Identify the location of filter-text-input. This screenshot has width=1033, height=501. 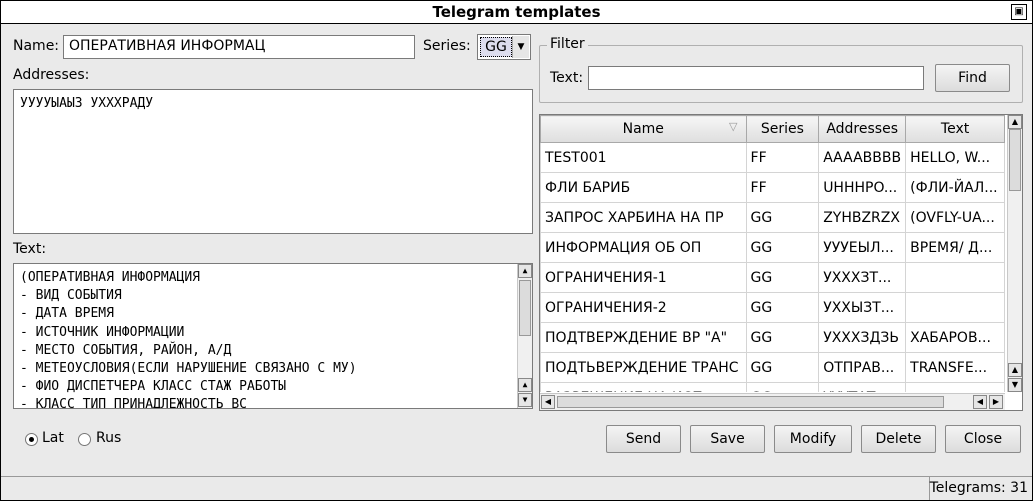
(756, 78).